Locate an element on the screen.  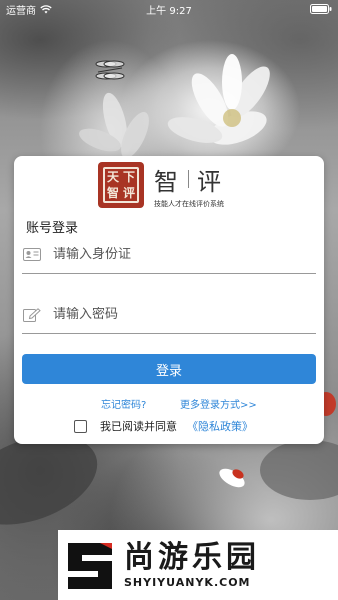
brand-title: 智 评 is located at coordinates (189, 179).